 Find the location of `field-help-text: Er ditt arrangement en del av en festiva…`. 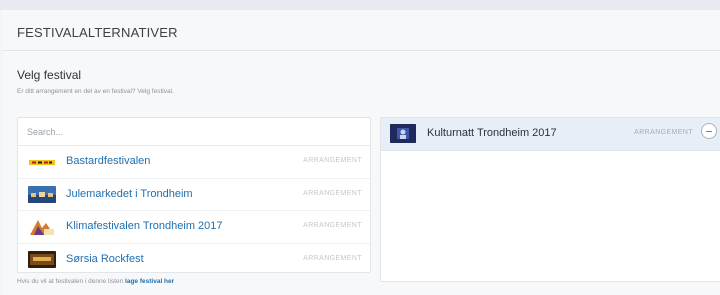

field-help-text: Er ditt arrangement en del av en festiva… is located at coordinates (95, 91).